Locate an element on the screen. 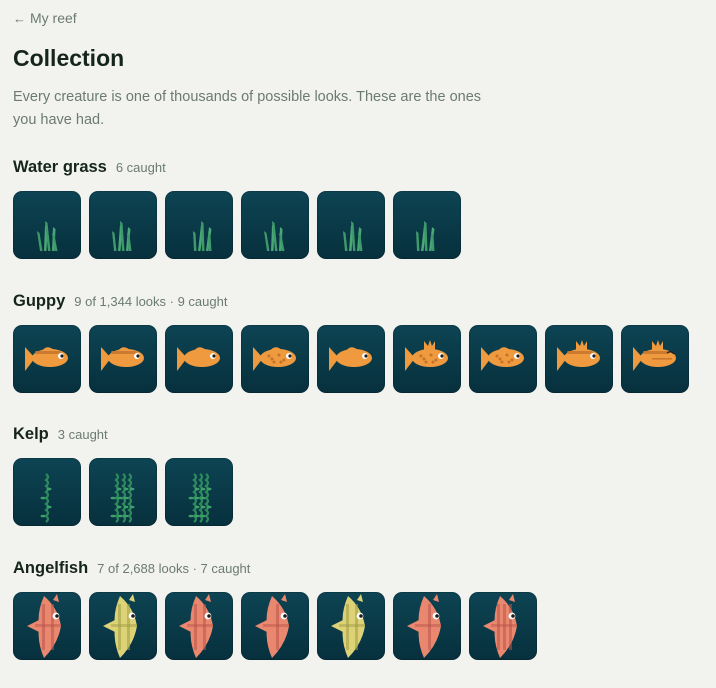 This screenshot has width=716, height=688. section-guppy: Guppy 9 of 1,344 looks · 9 caught is located at coordinates (351, 342).